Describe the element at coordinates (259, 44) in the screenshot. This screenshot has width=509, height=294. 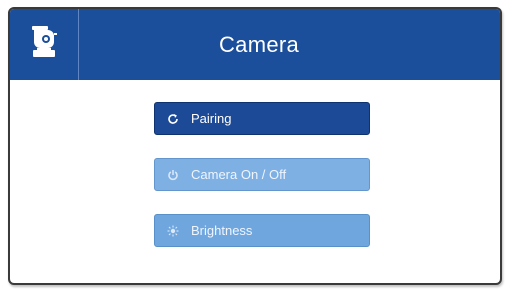
I see `page-title: Camera` at that location.